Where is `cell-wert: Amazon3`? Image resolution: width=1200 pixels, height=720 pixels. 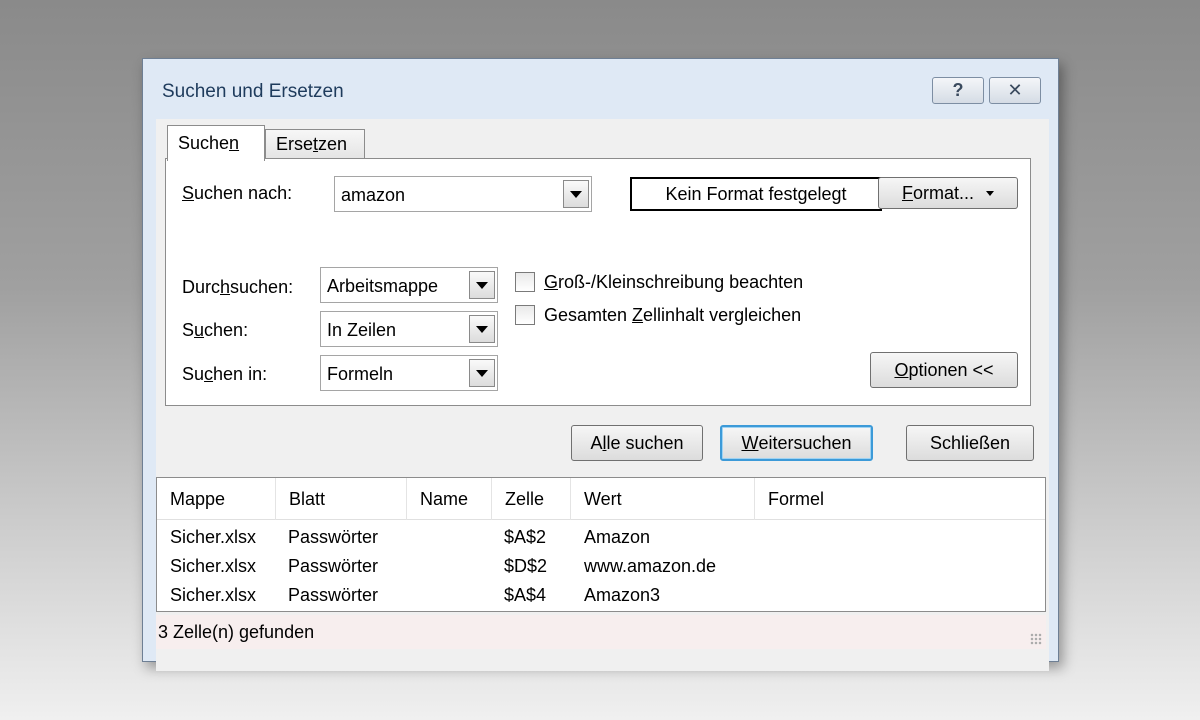 cell-wert: Amazon3 is located at coordinates (622, 595).